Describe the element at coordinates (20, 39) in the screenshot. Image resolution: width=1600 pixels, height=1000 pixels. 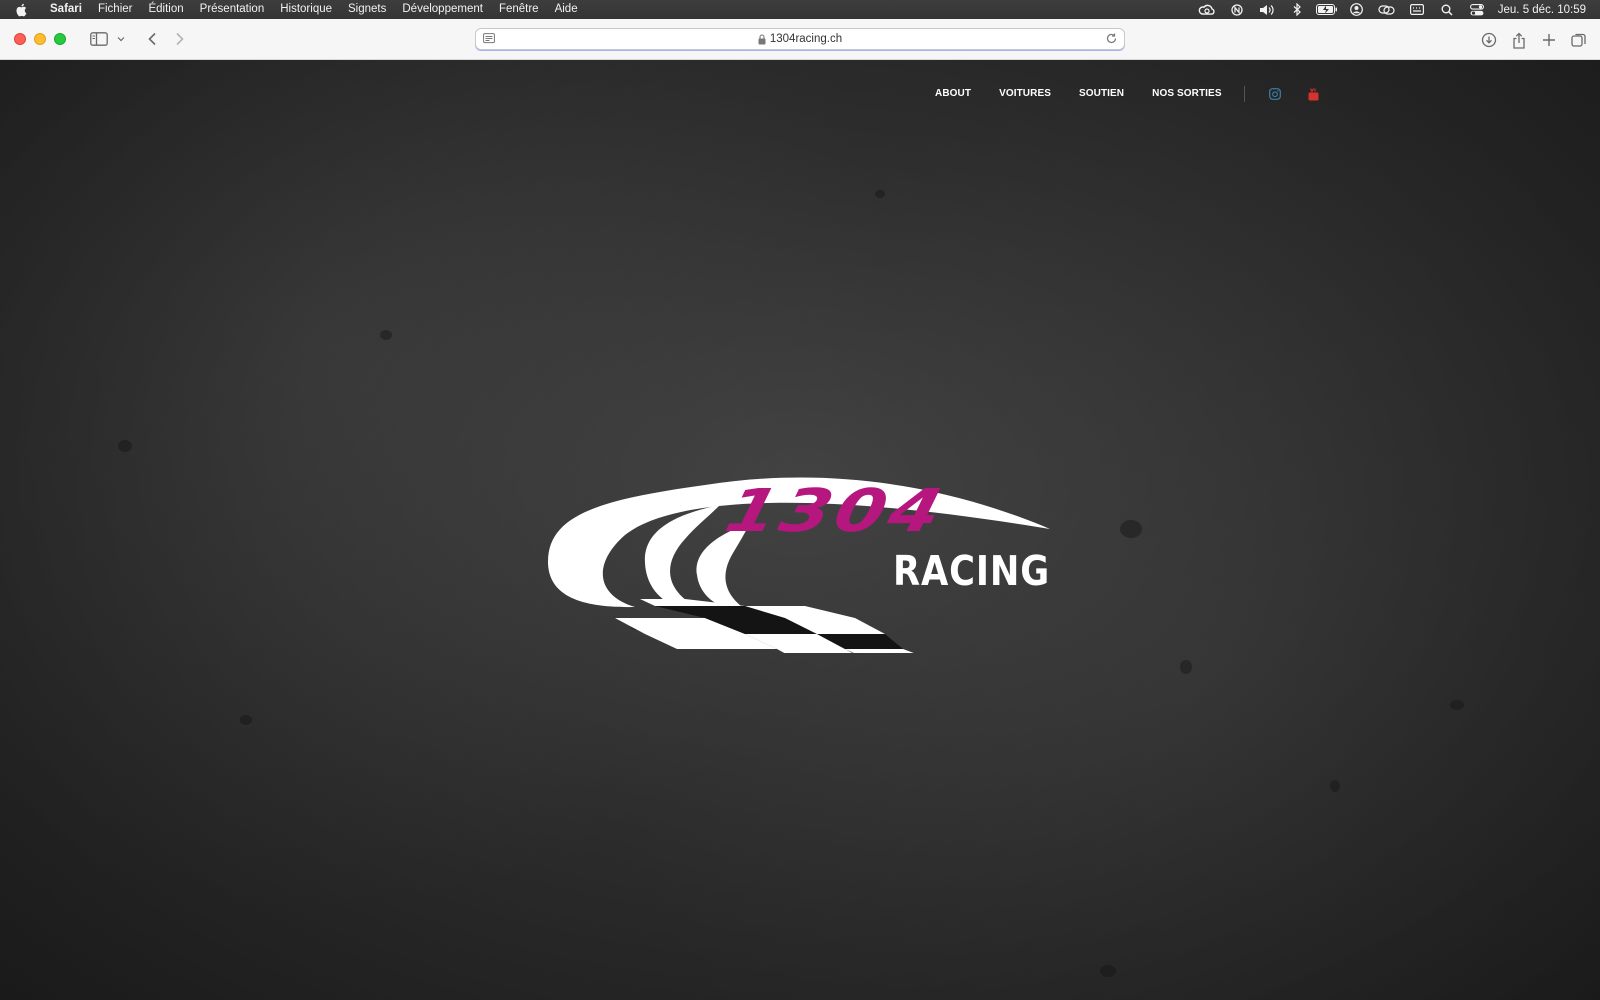
I see `close-window-button` at that location.